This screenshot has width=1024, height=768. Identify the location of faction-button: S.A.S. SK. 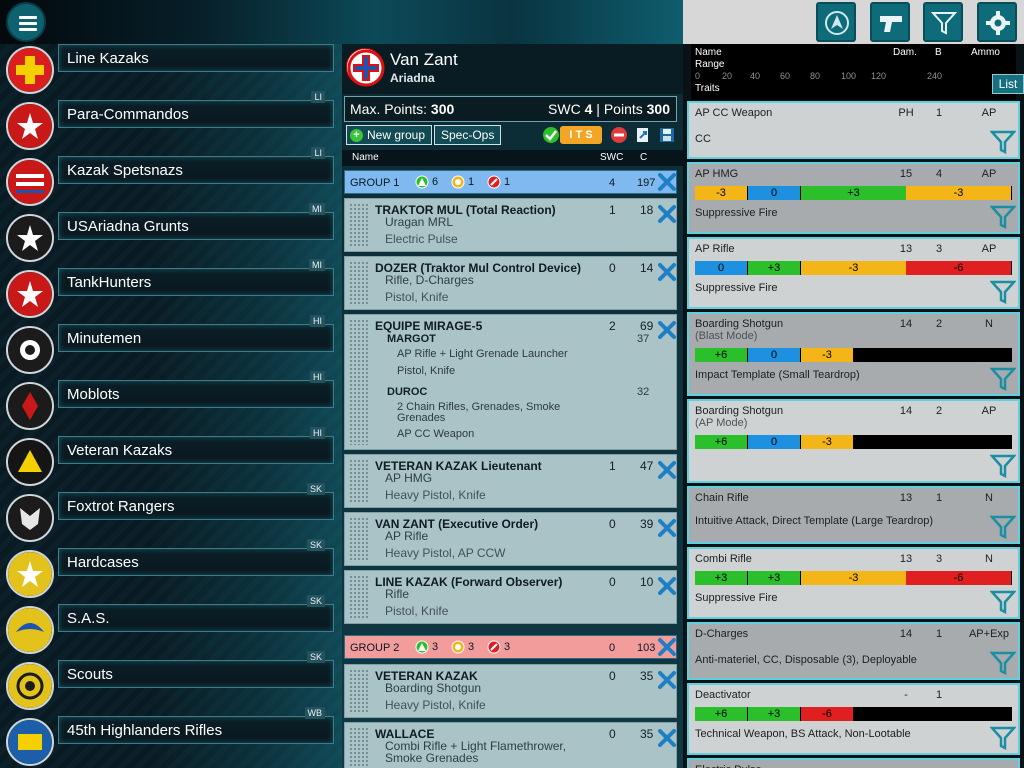
(196, 613).